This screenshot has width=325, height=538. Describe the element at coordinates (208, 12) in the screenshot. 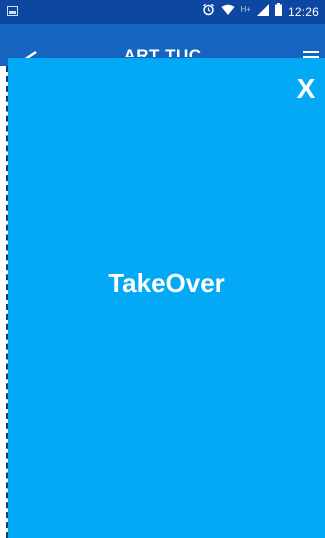

I see `alarm-icon` at that location.